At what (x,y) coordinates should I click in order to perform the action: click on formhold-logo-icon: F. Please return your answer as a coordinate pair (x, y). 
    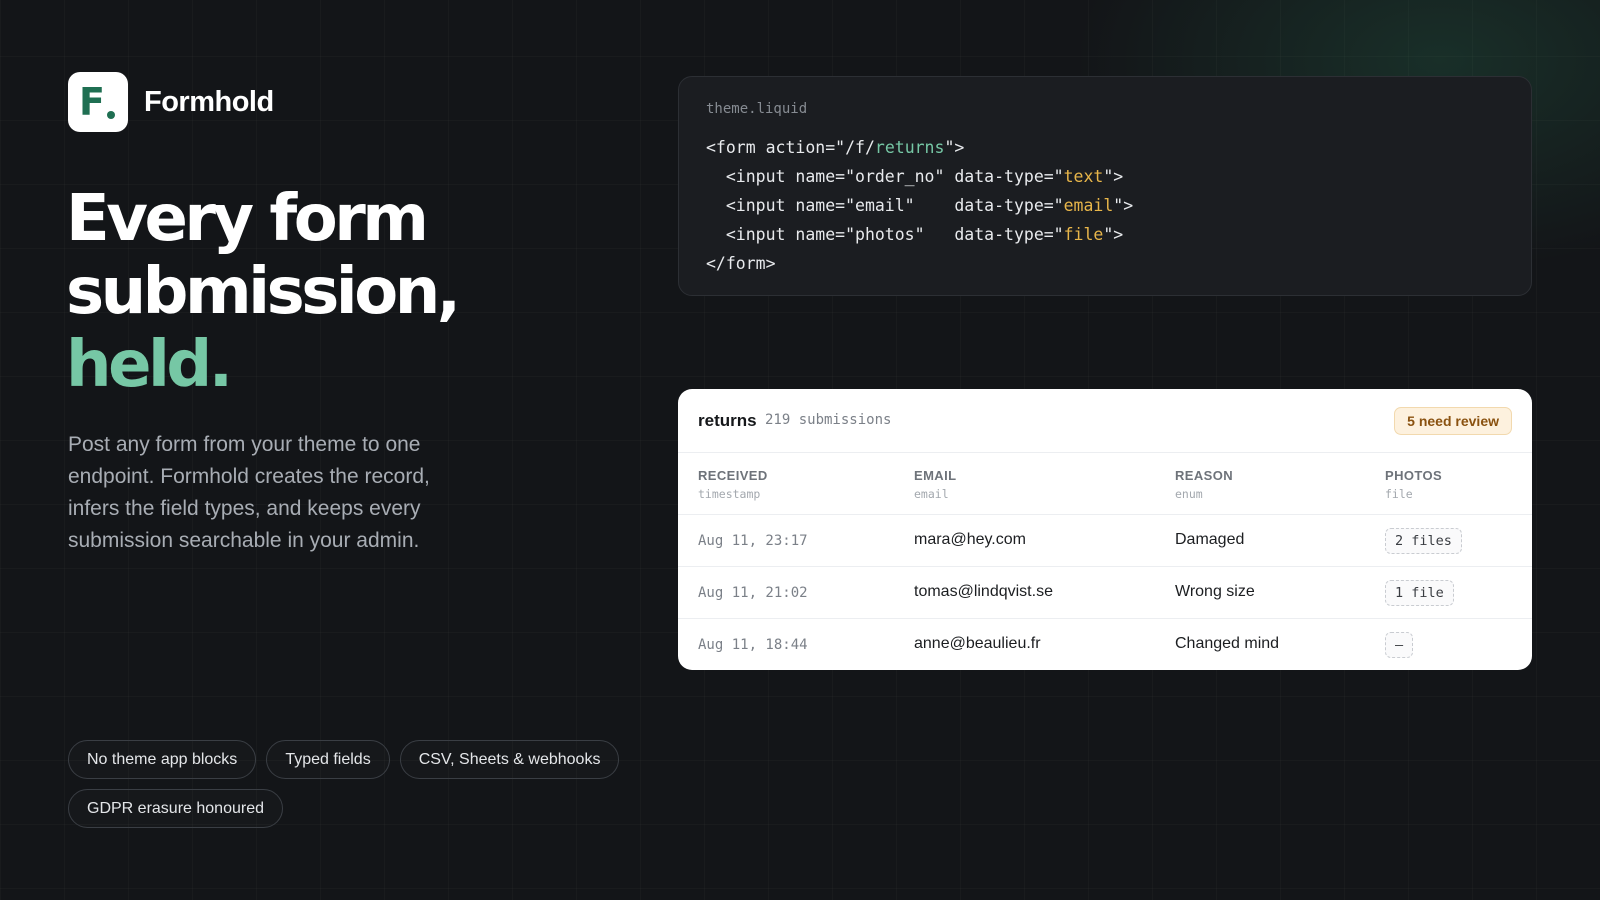
    Looking at the image, I should click on (98, 102).